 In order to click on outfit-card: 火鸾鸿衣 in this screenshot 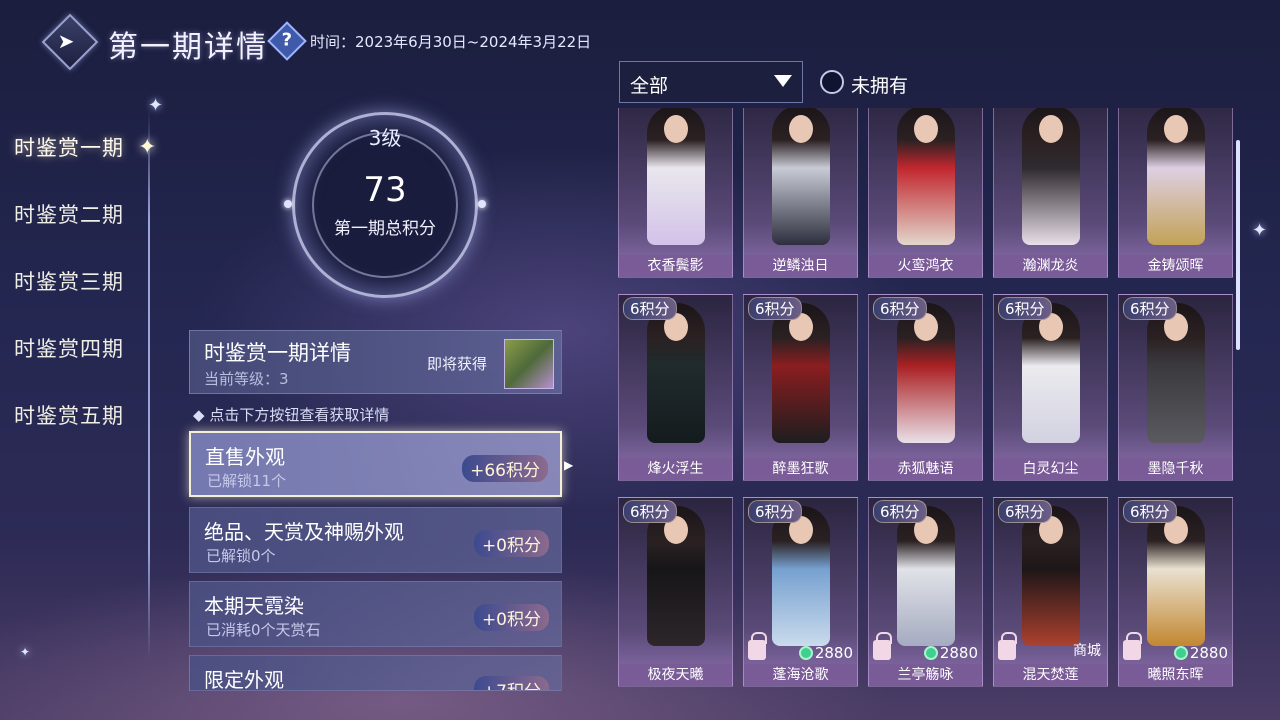, I will do `click(925, 193)`.